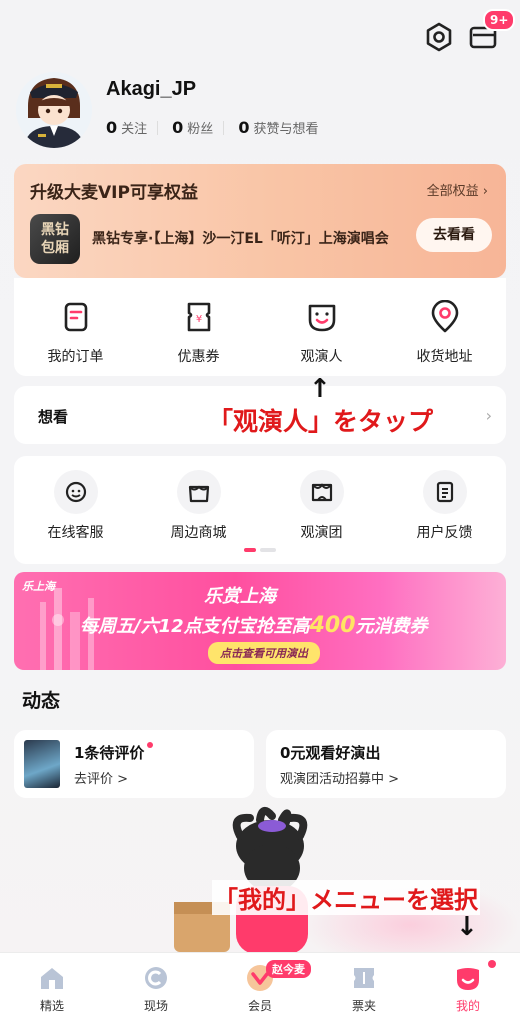 The width and height of the screenshot is (520, 1024). Describe the element at coordinates (320, 389) in the screenshot. I see `annotation-arrow-up: ↑` at that location.